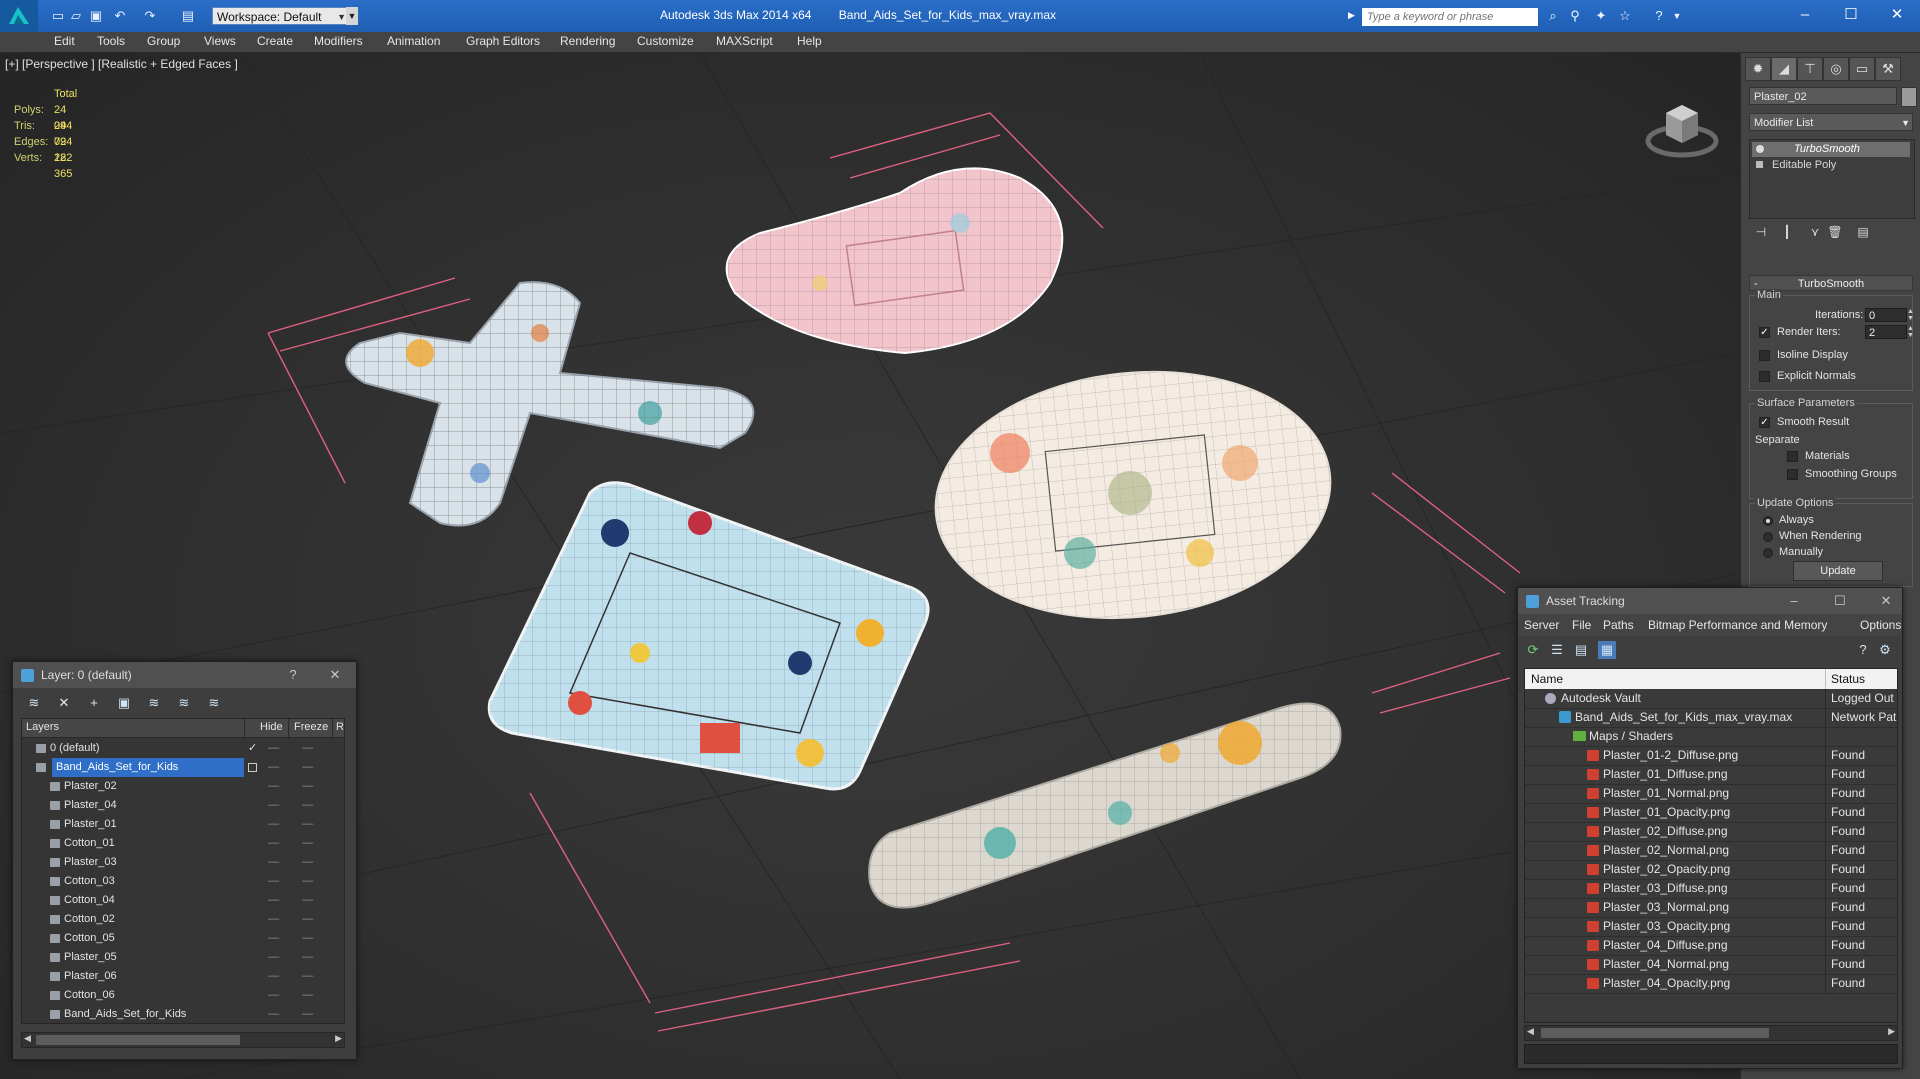  Describe the element at coordinates (1805, 16) in the screenshot. I see `minimize-button: –` at that location.